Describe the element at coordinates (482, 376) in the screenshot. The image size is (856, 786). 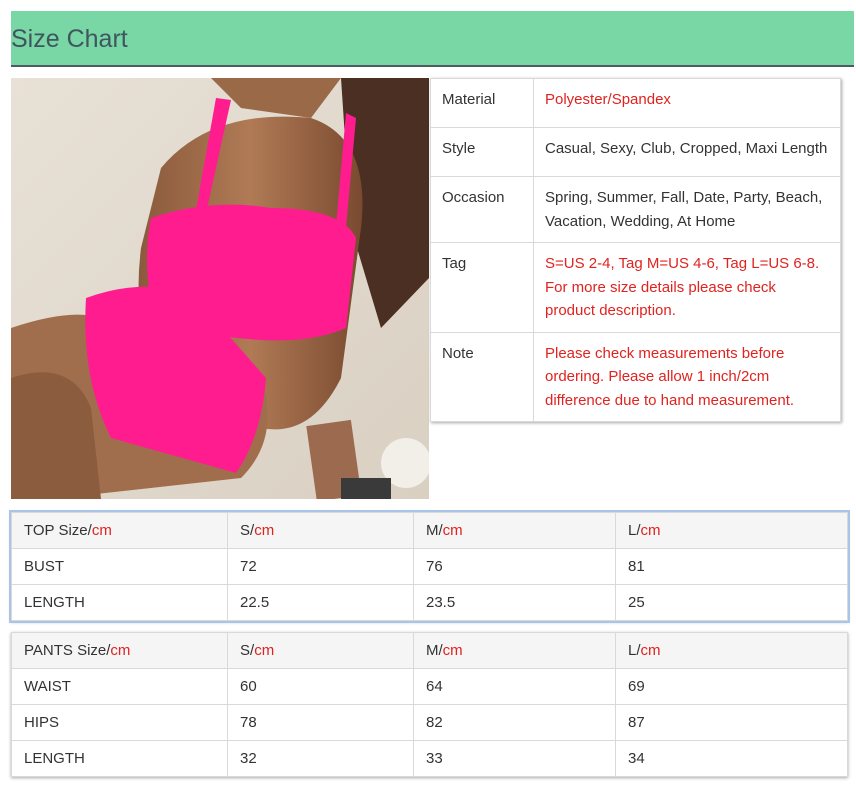
I see `info-label: Note` at that location.